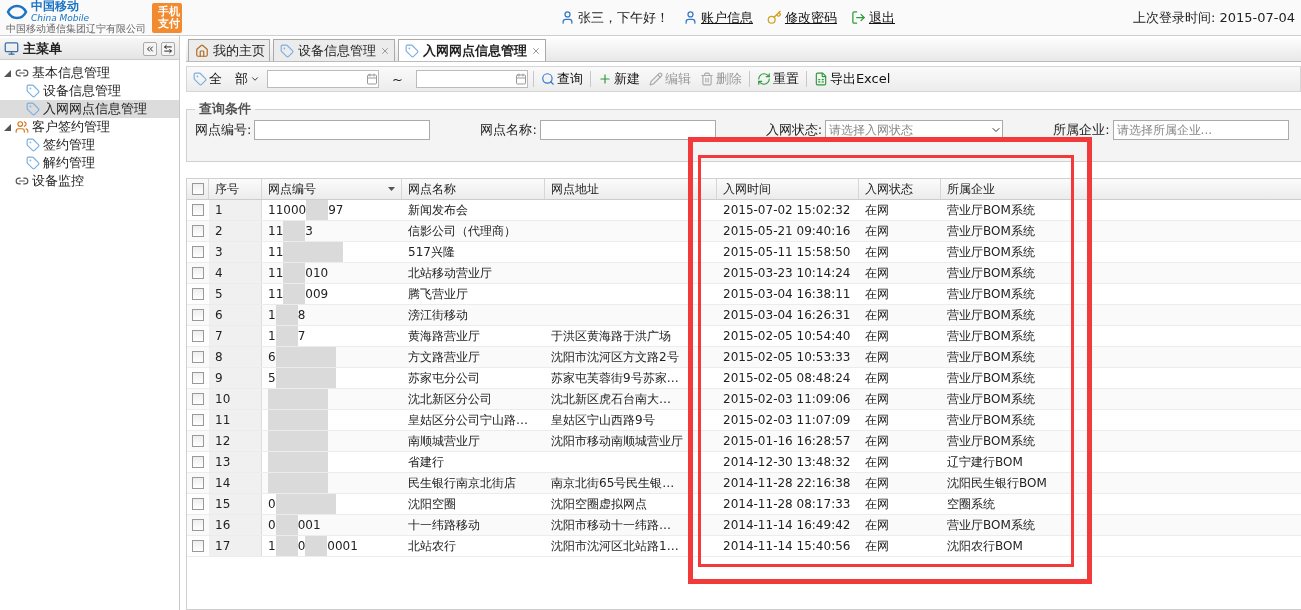  What do you see at coordinates (914, 130) in the screenshot?
I see `status-select: 请选择入网状态` at bounding box center [914, 130].